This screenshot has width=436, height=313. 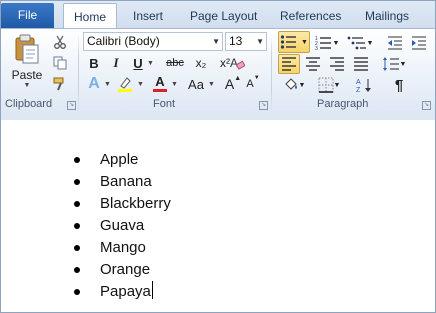 I want to click on shading-button: ▼, so click(x=294, y=85).